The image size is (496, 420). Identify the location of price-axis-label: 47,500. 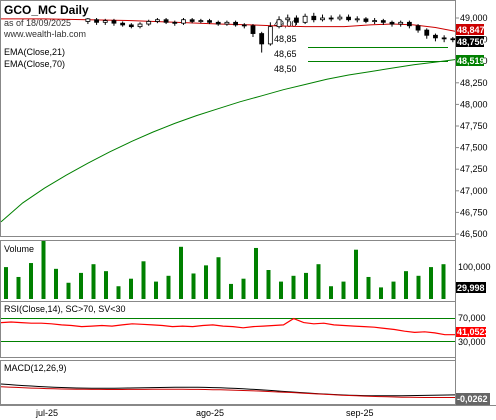
(474, 148).